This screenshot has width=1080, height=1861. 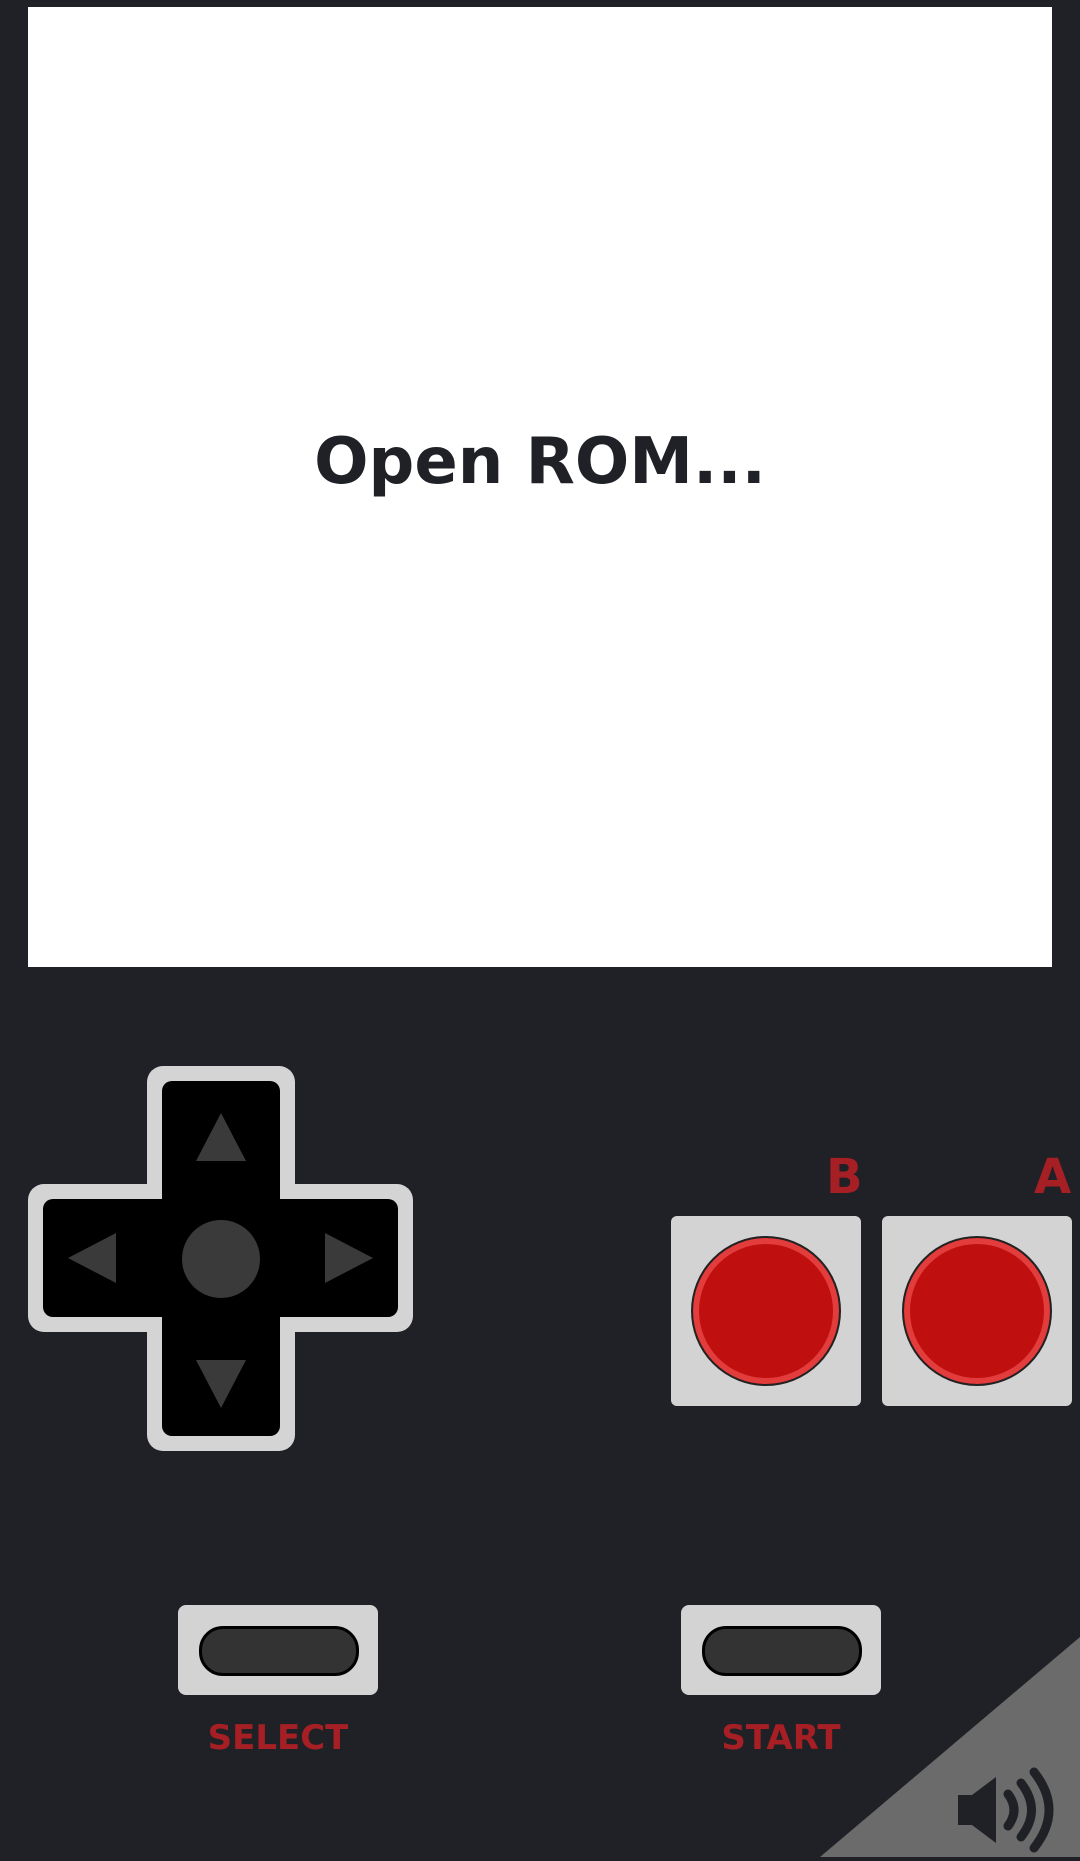 I want to click on sound-corner-shape, so click(x=950, y=1747).